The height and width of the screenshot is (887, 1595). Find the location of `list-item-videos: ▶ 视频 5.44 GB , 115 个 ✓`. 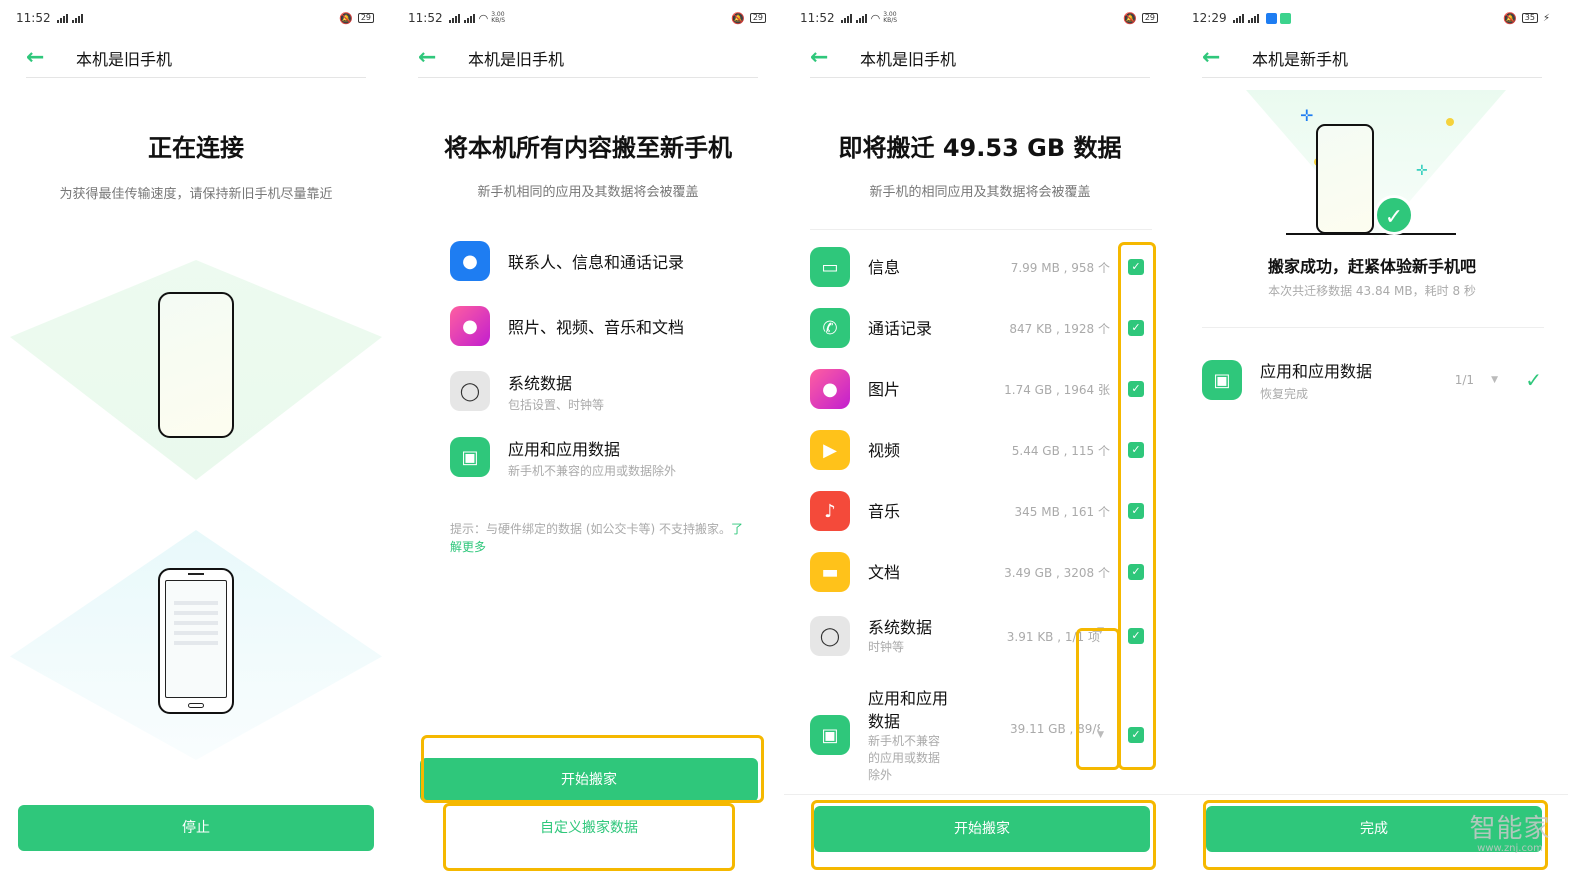

list-item-videos: ▶ 视频 5.44 GB , 115 个 ✓ is located at coordinates (981, 450).